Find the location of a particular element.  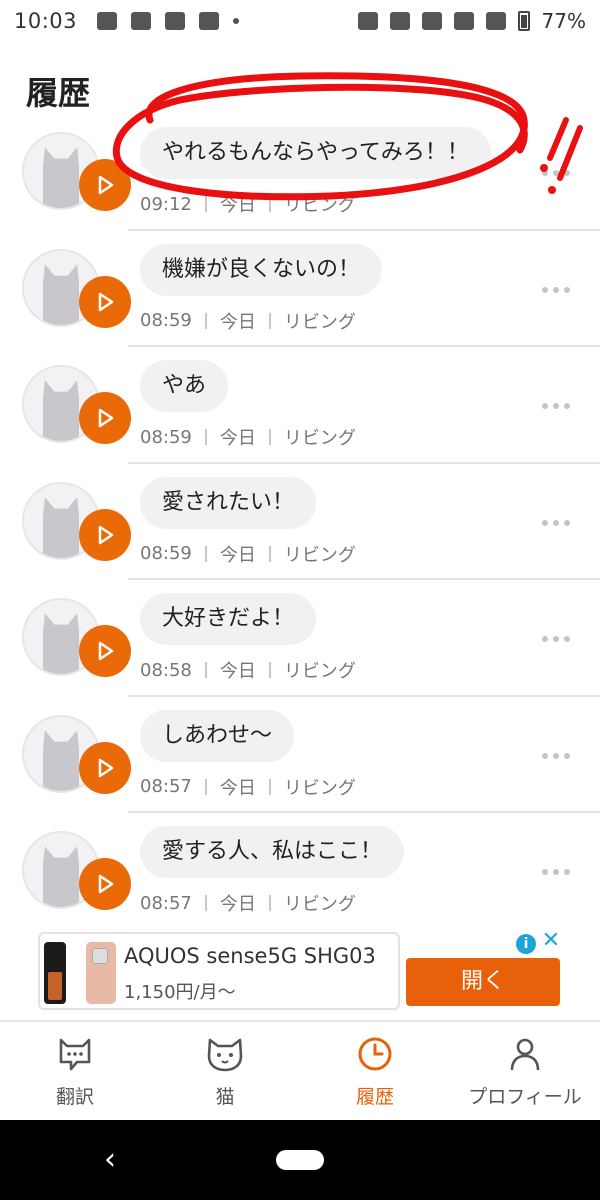

message-bubble: しあわせ〜 is located at coordinates (217, 735).